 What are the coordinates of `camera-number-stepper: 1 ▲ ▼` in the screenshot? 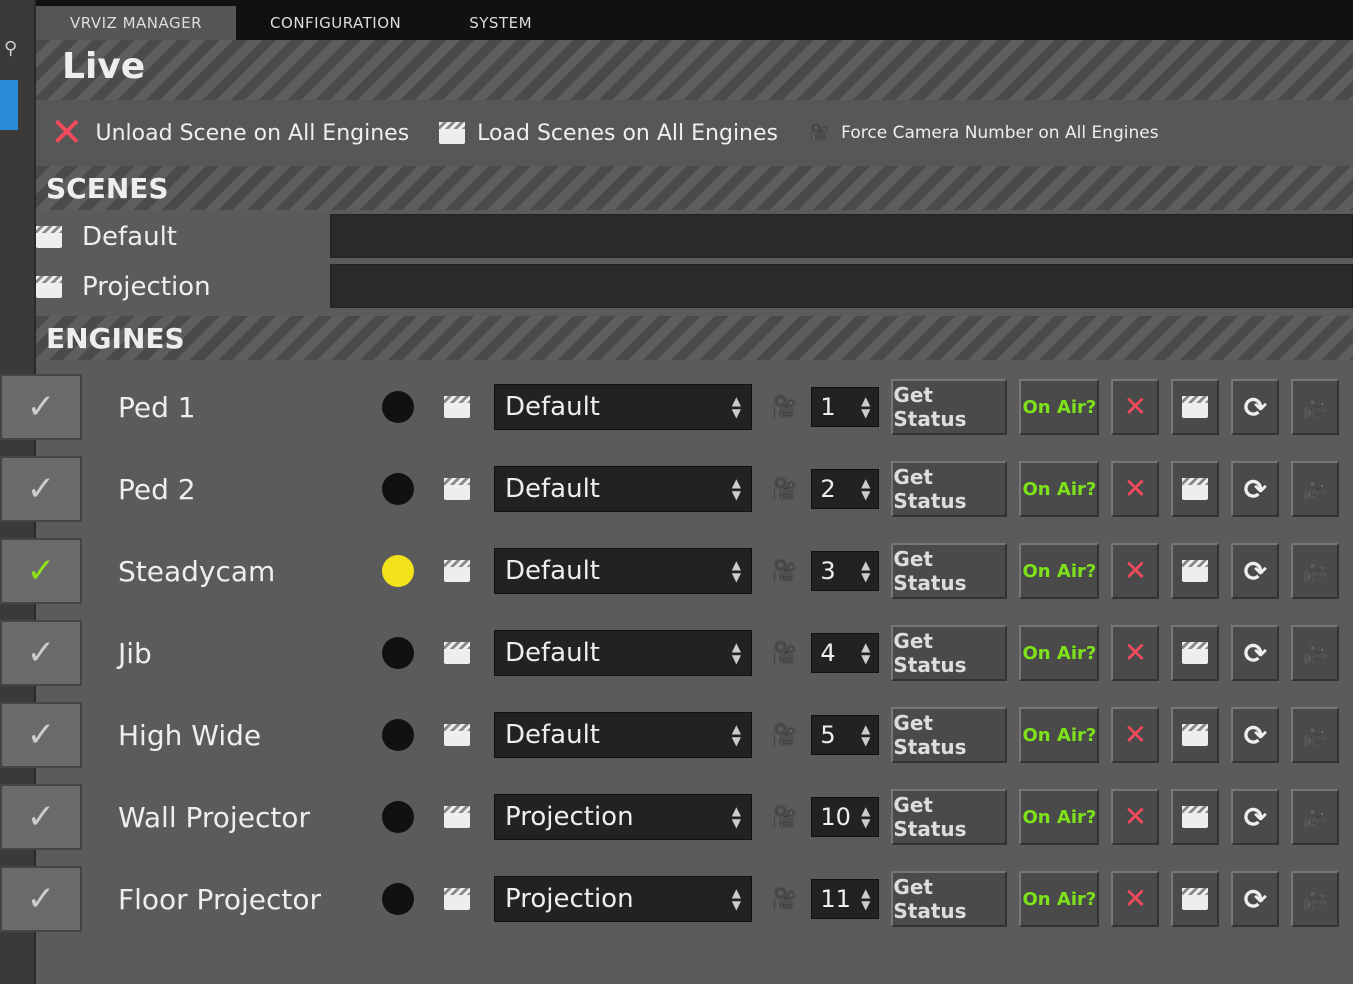 It's located at (845, 407).